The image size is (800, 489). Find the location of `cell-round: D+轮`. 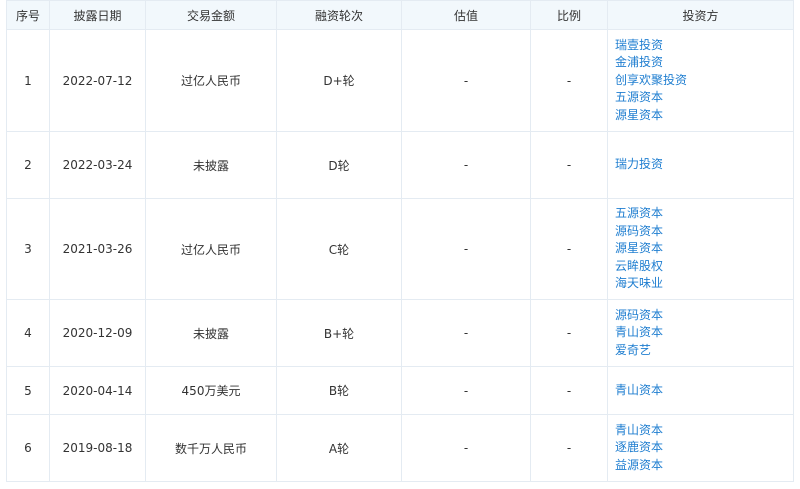

cell-round: D+轮 is located at coordinates (339, 80).